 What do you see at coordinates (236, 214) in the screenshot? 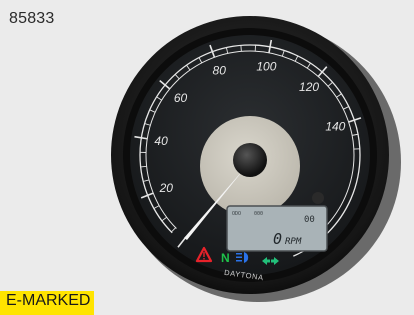
I see `lcd-odo-label: ODO` at bounding box center [236, 214].